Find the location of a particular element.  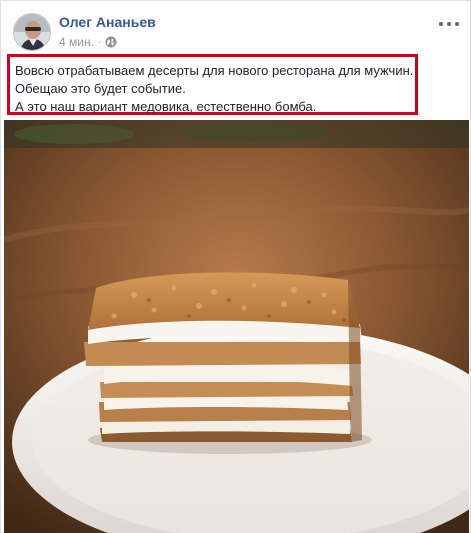

more-options-icon is located at coordinates (449, 24).